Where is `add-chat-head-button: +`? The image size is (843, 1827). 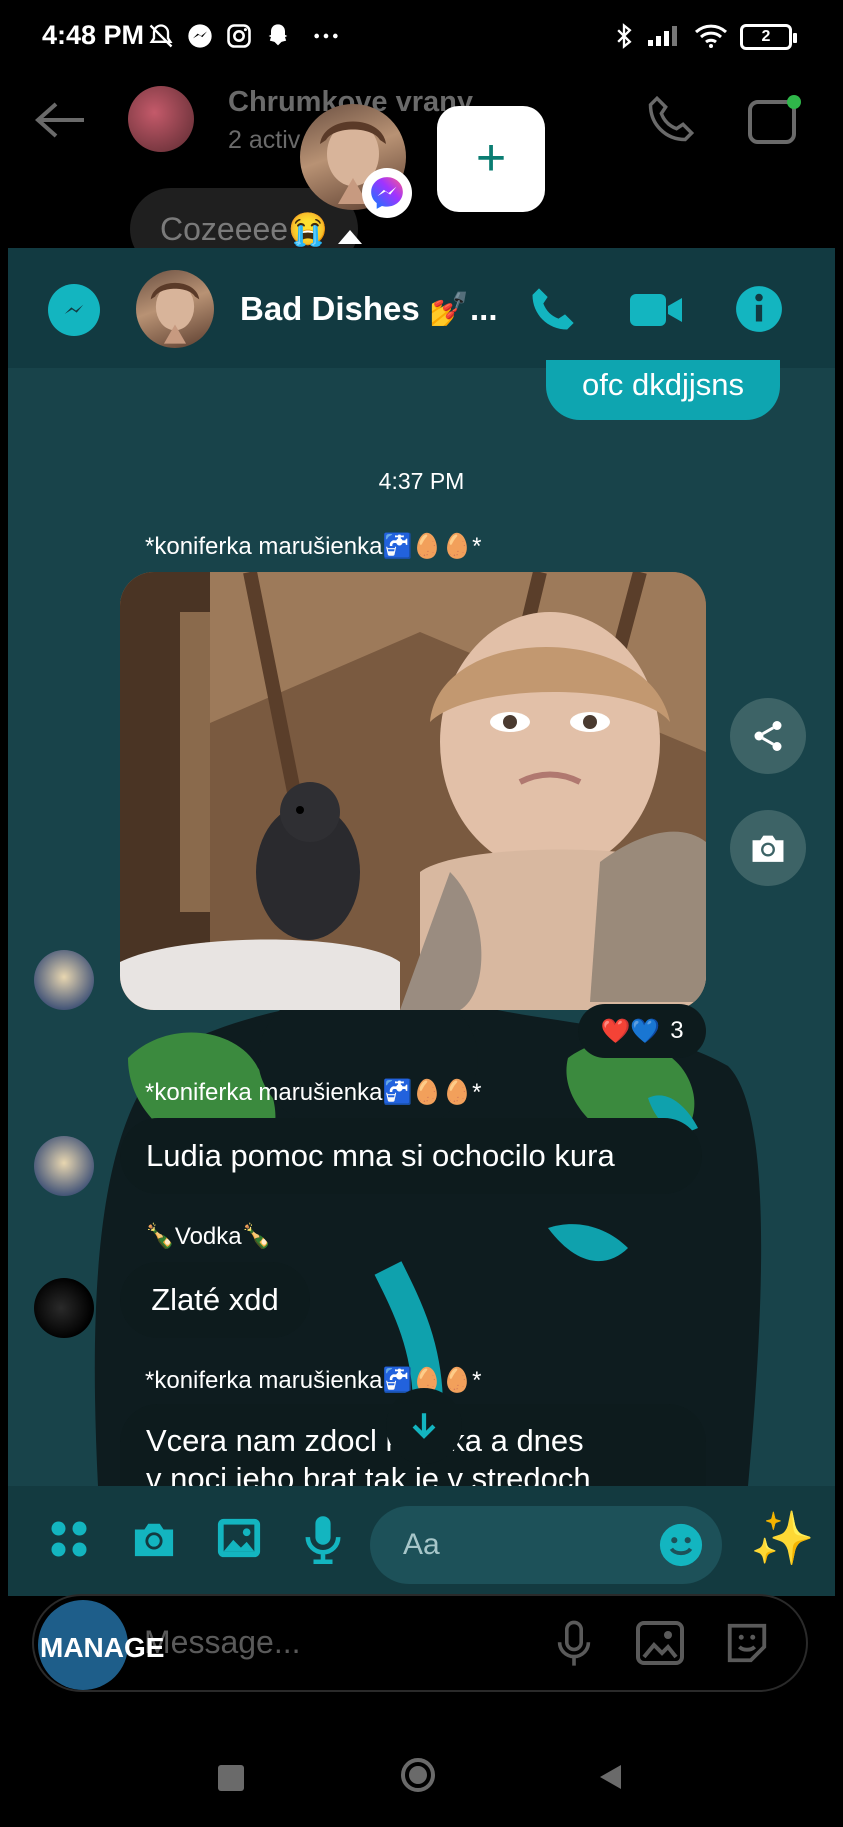
add-chat-head-button: + is located at coordinates (491, 159).